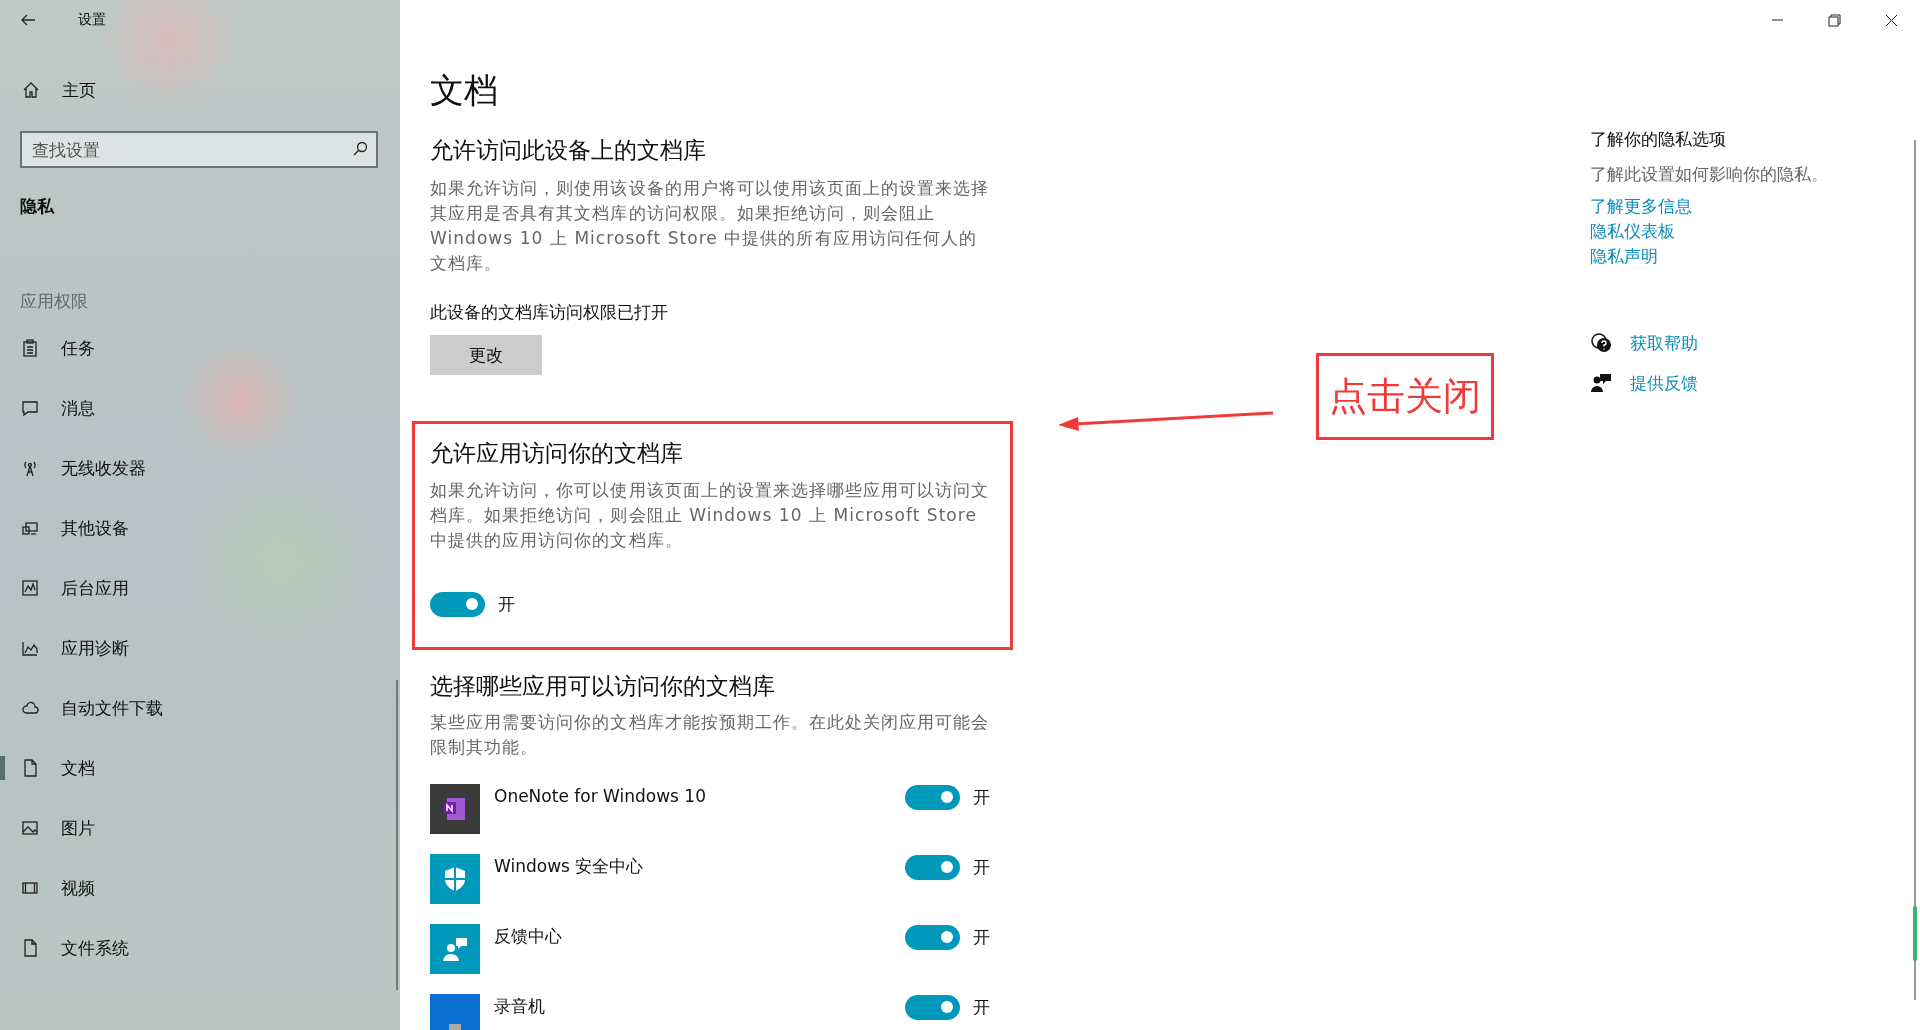 The height and width of the screenshot is (1030, 1920). I want to click on nav-item: 文件系统, so click(200, 948).